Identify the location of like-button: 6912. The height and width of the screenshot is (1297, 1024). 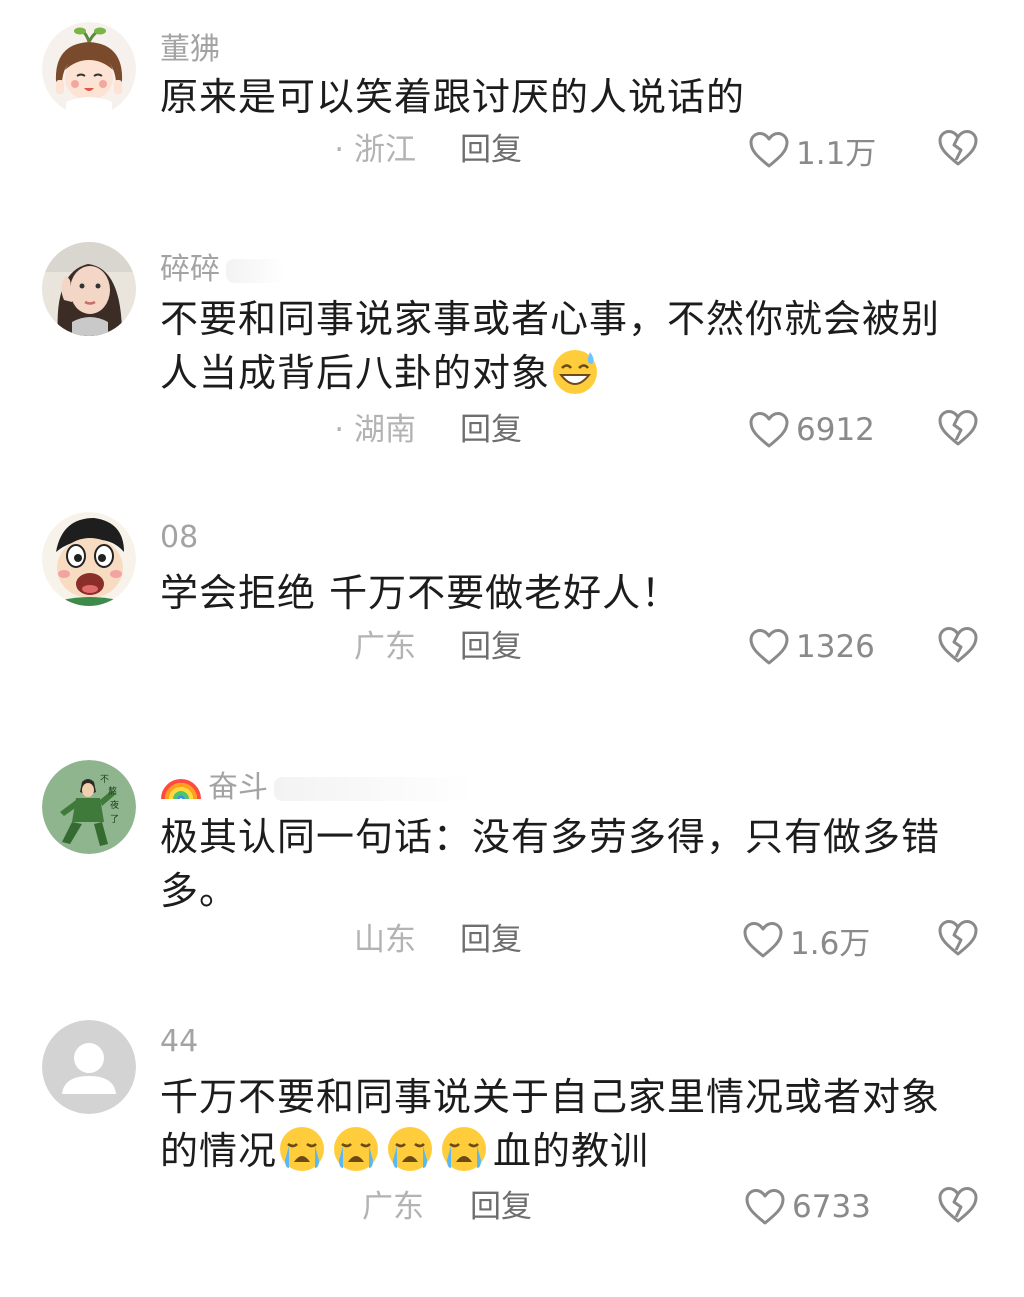
(811, 430).